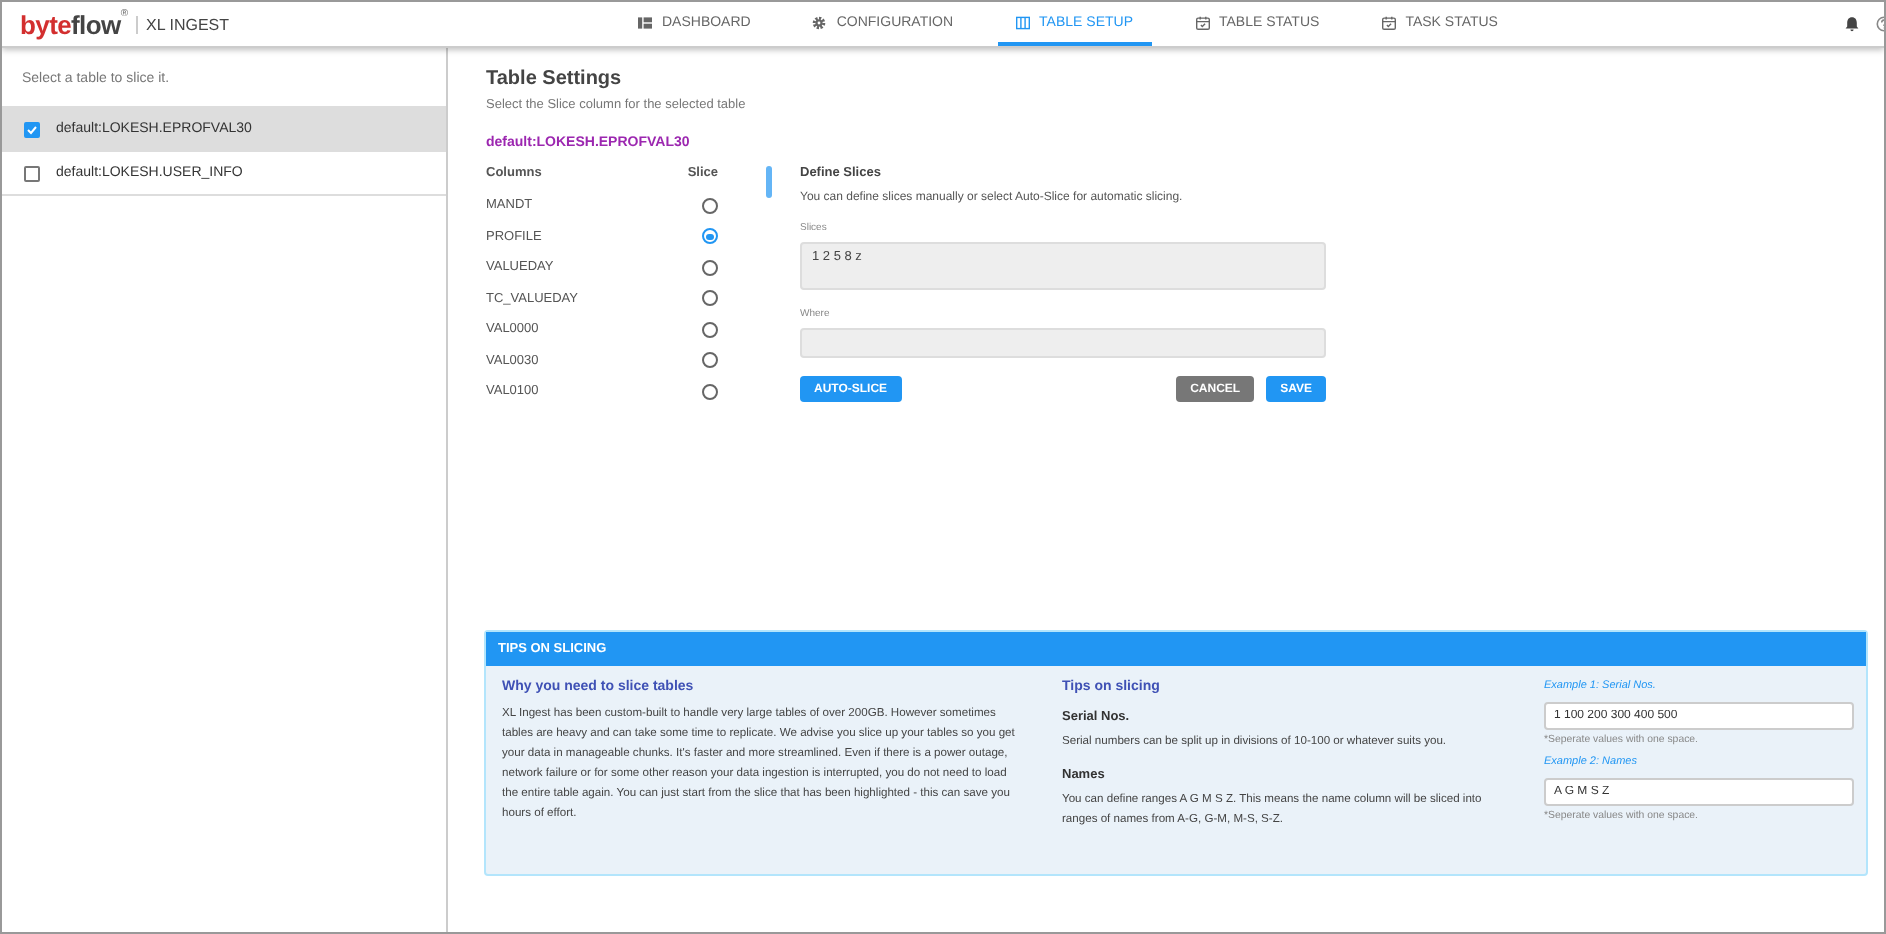 The width and height of the screenshot is (1886, 934). I want to click on scrollbar-thumb, so click(769, 182).